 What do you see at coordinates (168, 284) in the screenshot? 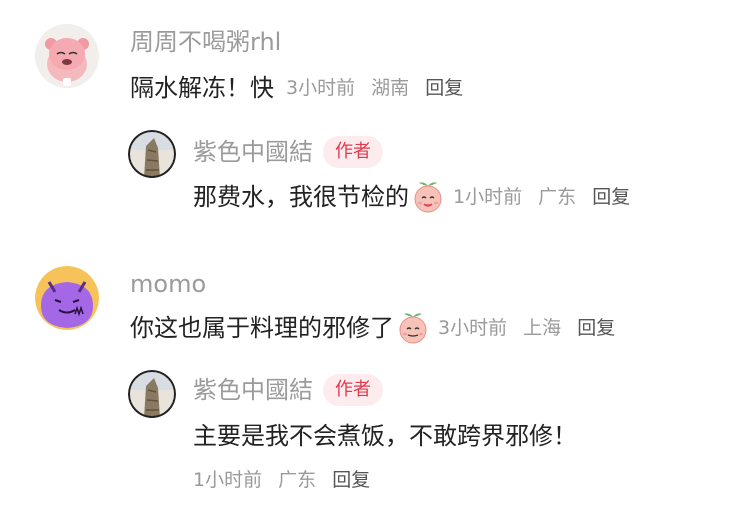
I see `comment-username: momo` at bounding box center [168, 284].